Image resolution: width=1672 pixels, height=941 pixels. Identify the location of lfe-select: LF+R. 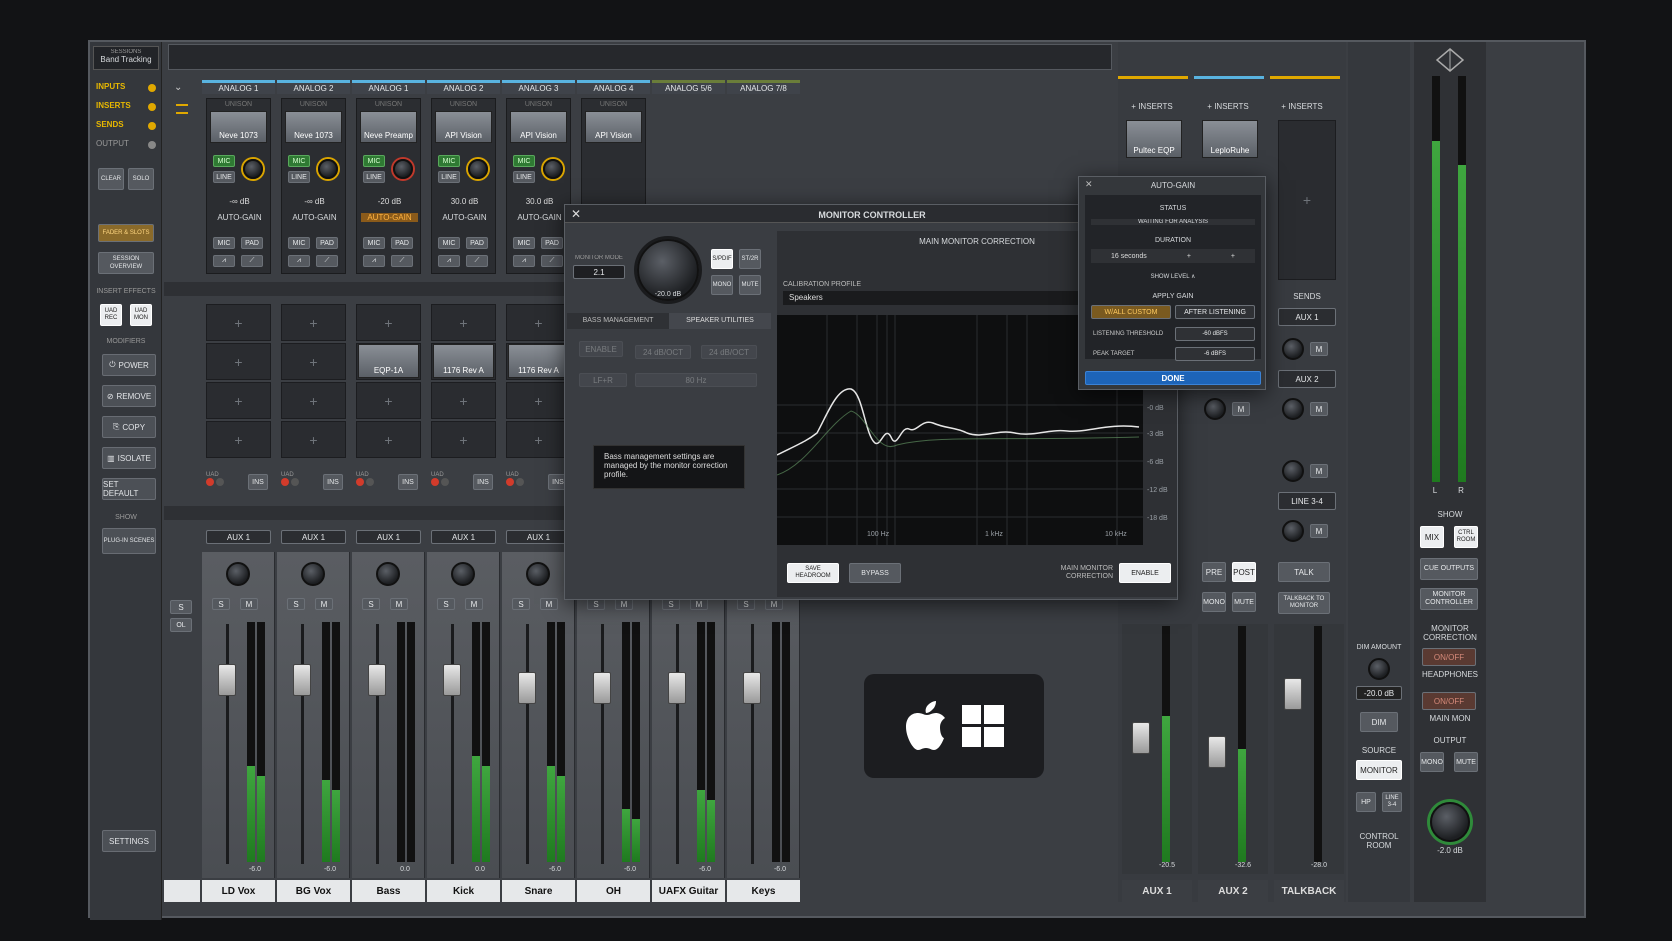
(603, 380).